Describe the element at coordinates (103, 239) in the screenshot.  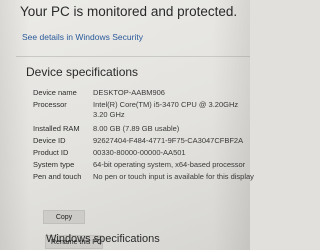
I see `windows-specifications-heading: Windows specifications` at that location.